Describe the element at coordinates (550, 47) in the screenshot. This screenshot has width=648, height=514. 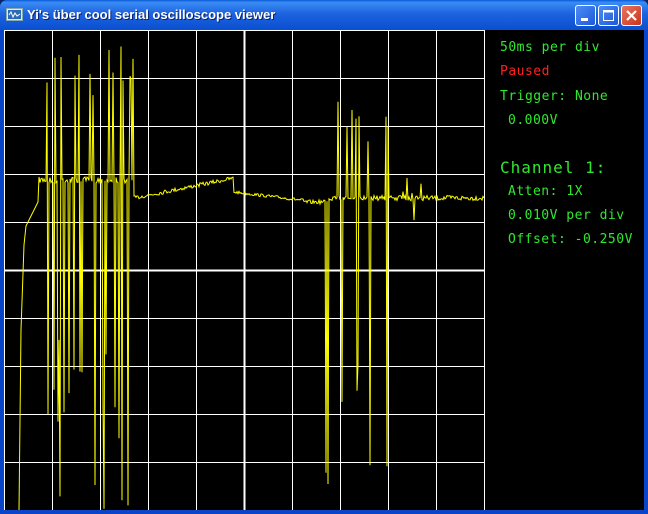
I see `timebase-label: 50ms per div` at that location.